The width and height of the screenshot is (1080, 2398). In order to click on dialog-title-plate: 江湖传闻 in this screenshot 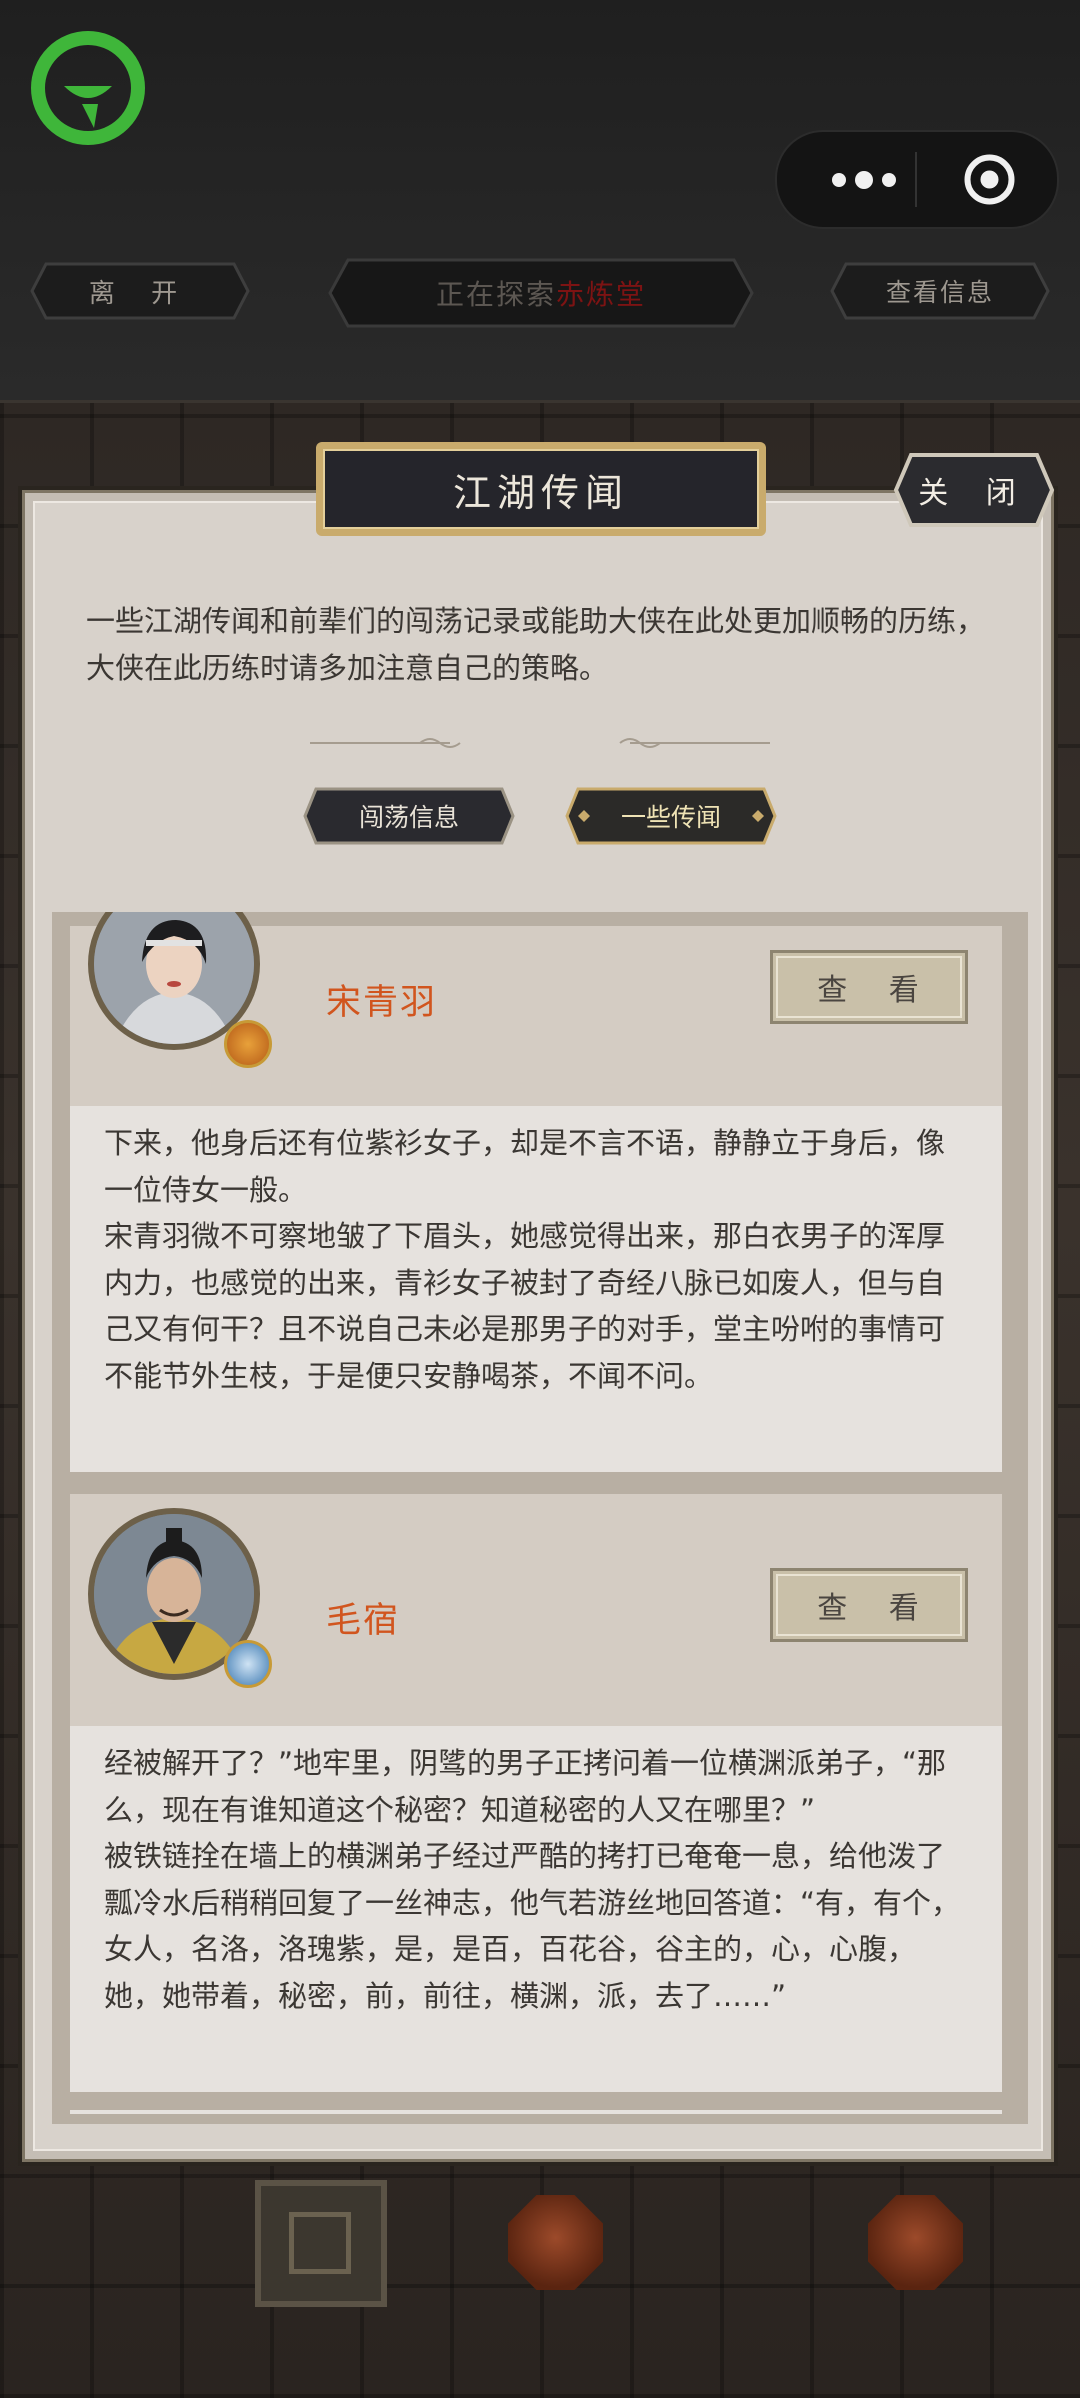, I will do `click(541, 489)`.